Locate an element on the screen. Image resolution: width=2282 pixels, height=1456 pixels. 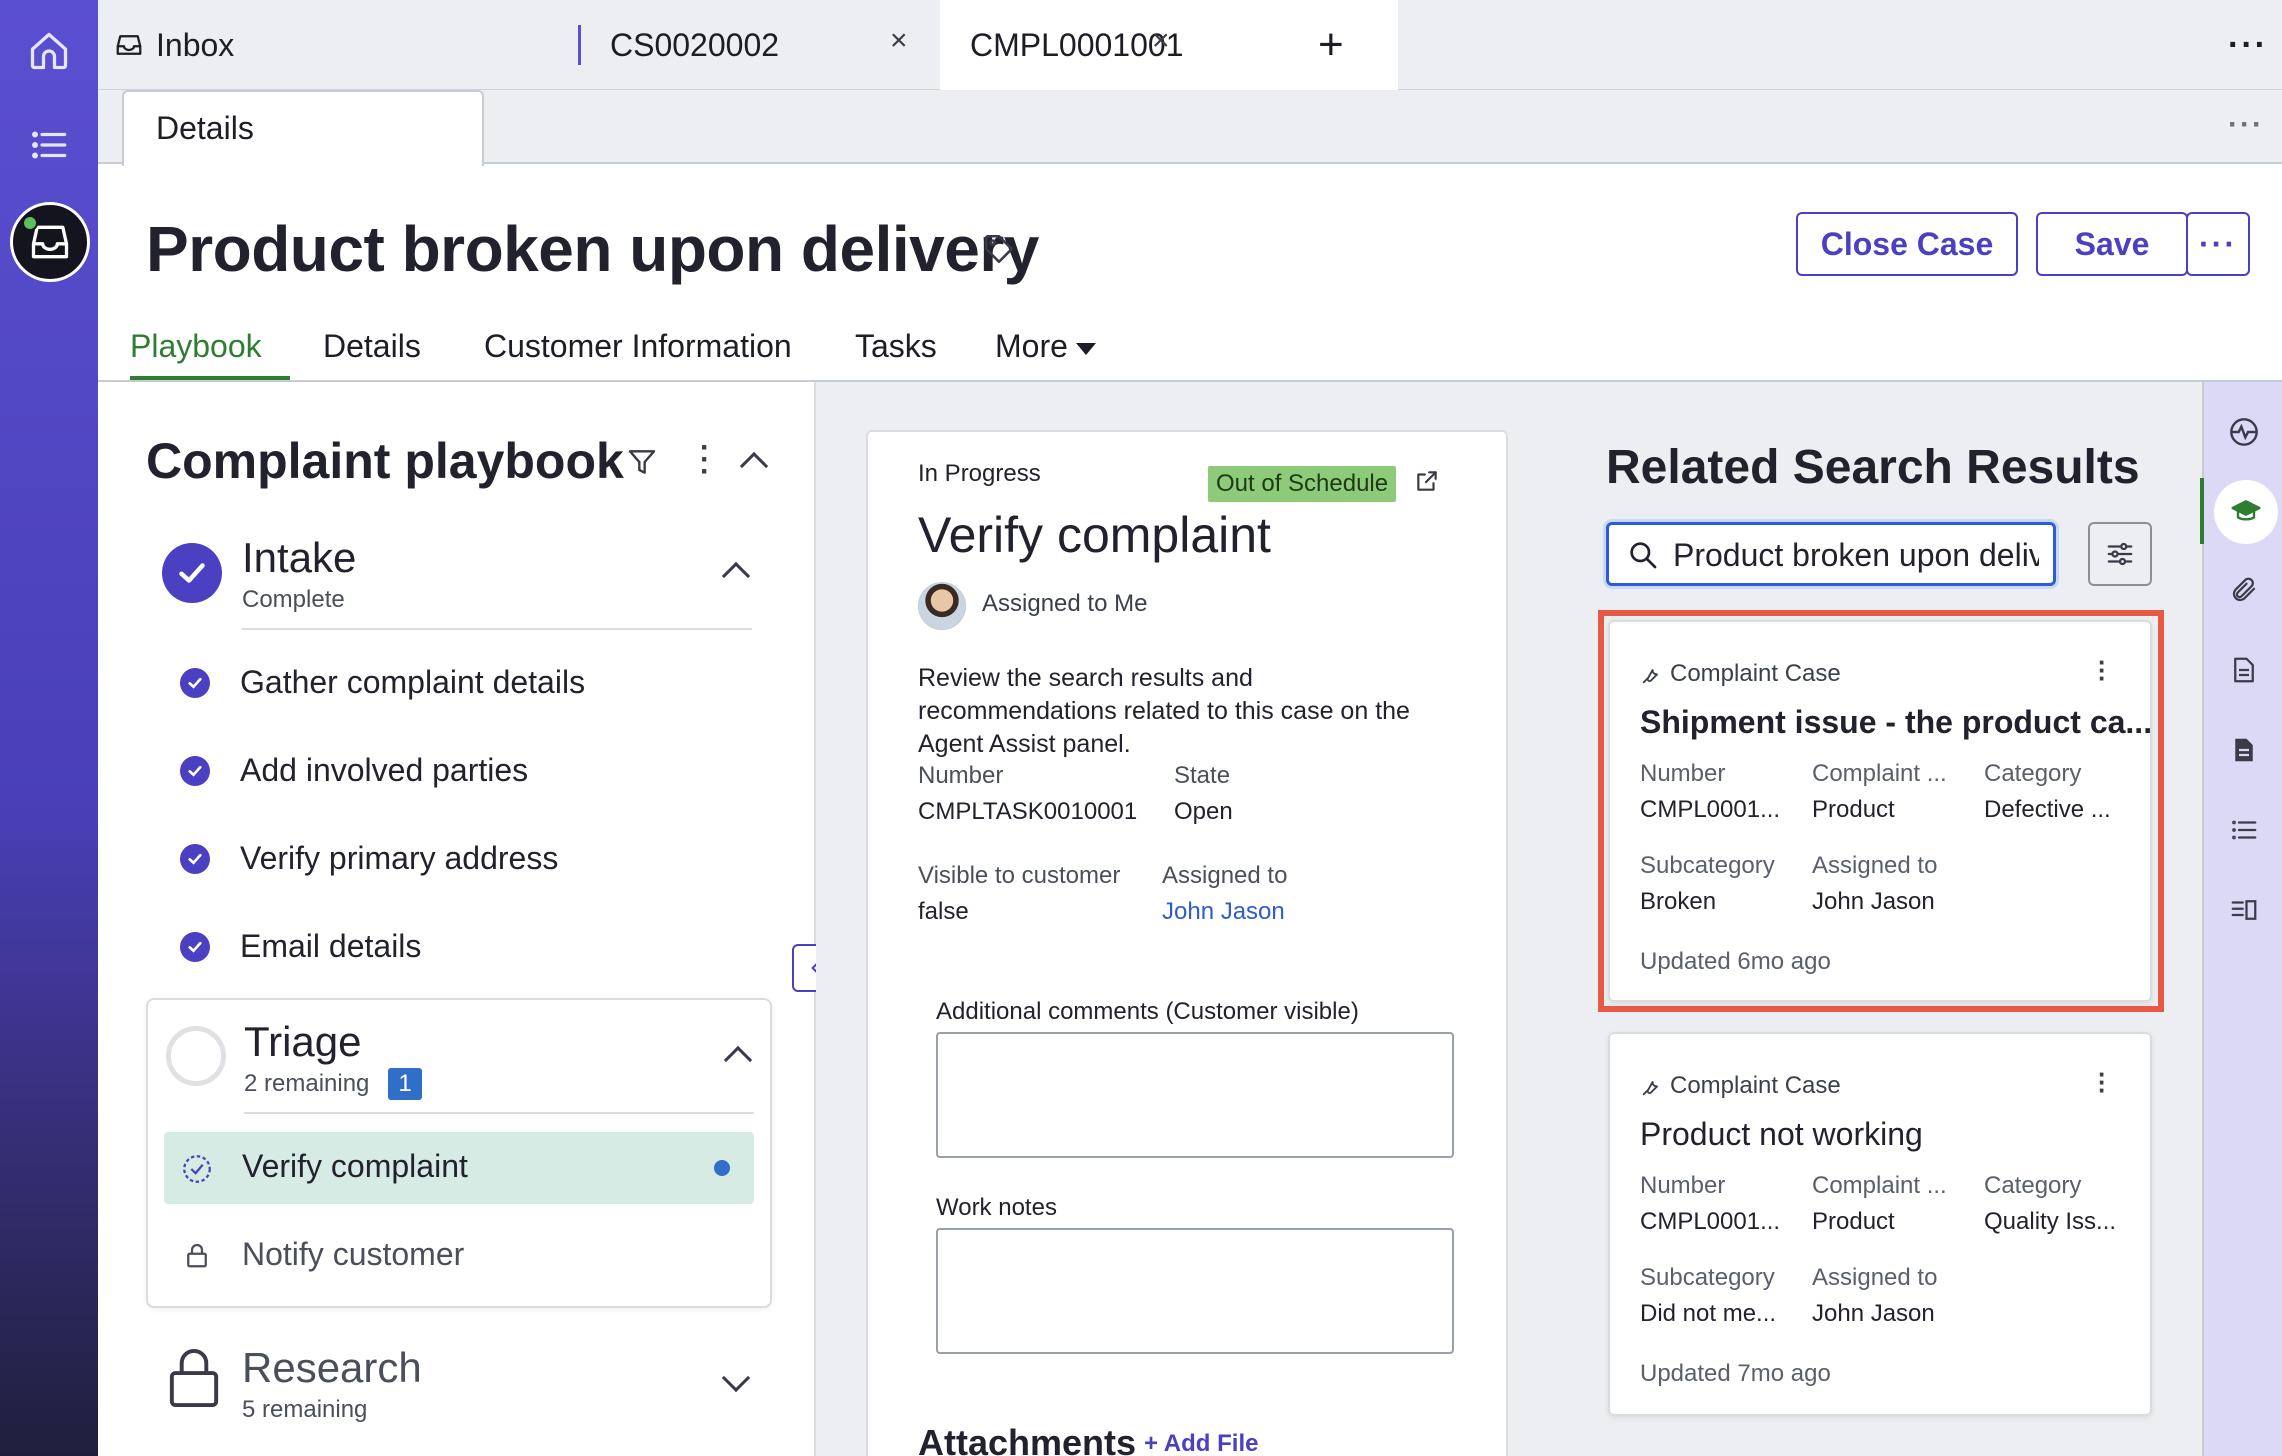
close-tab-cmpl0001001-icon: × is located at coordinates (1161, 41).